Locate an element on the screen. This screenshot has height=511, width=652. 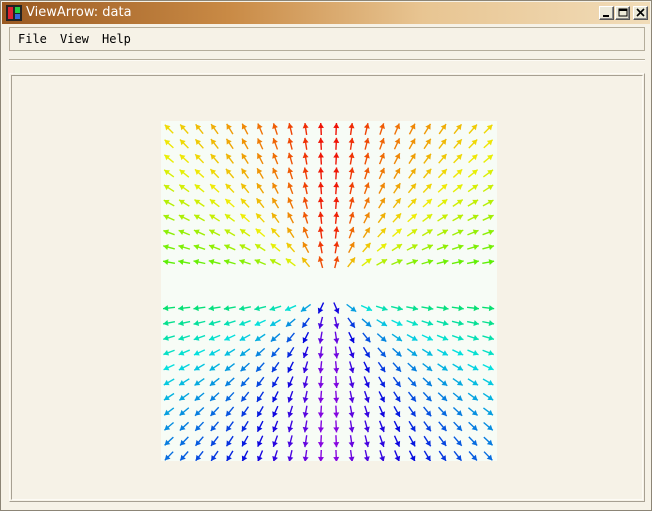
app-icon is located at coordinates (14, 13).